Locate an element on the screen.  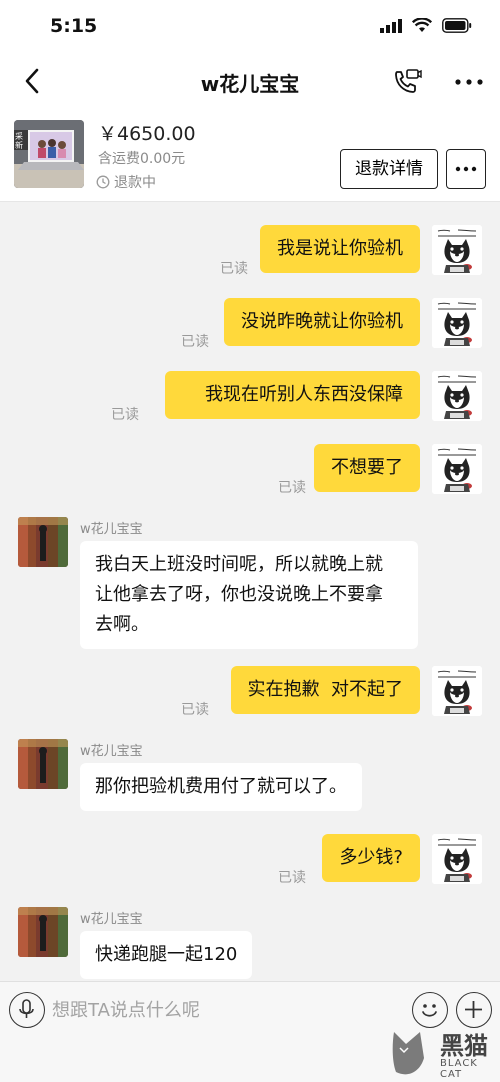
order-status: 退款中 is located at coordinates (126, 182).